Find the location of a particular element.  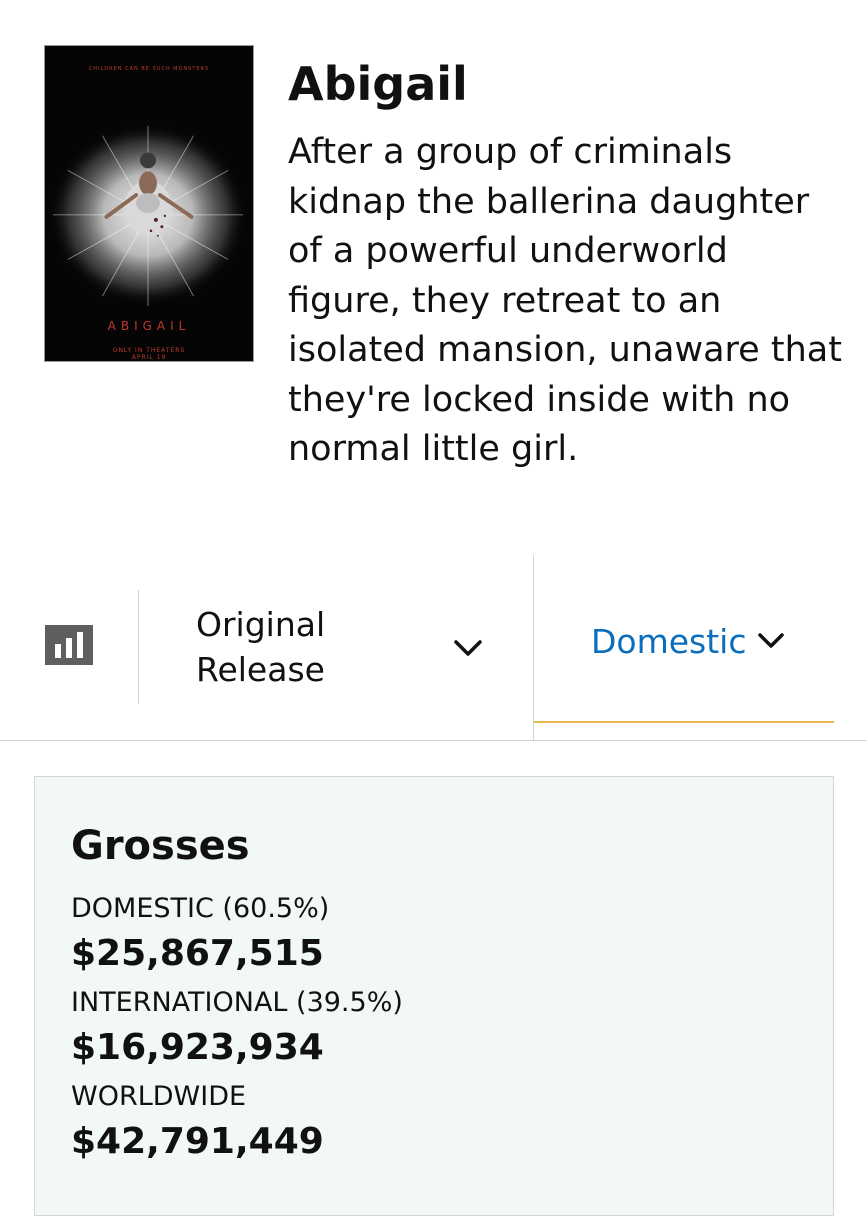

filter-divider is located at coordinates (138, 647).